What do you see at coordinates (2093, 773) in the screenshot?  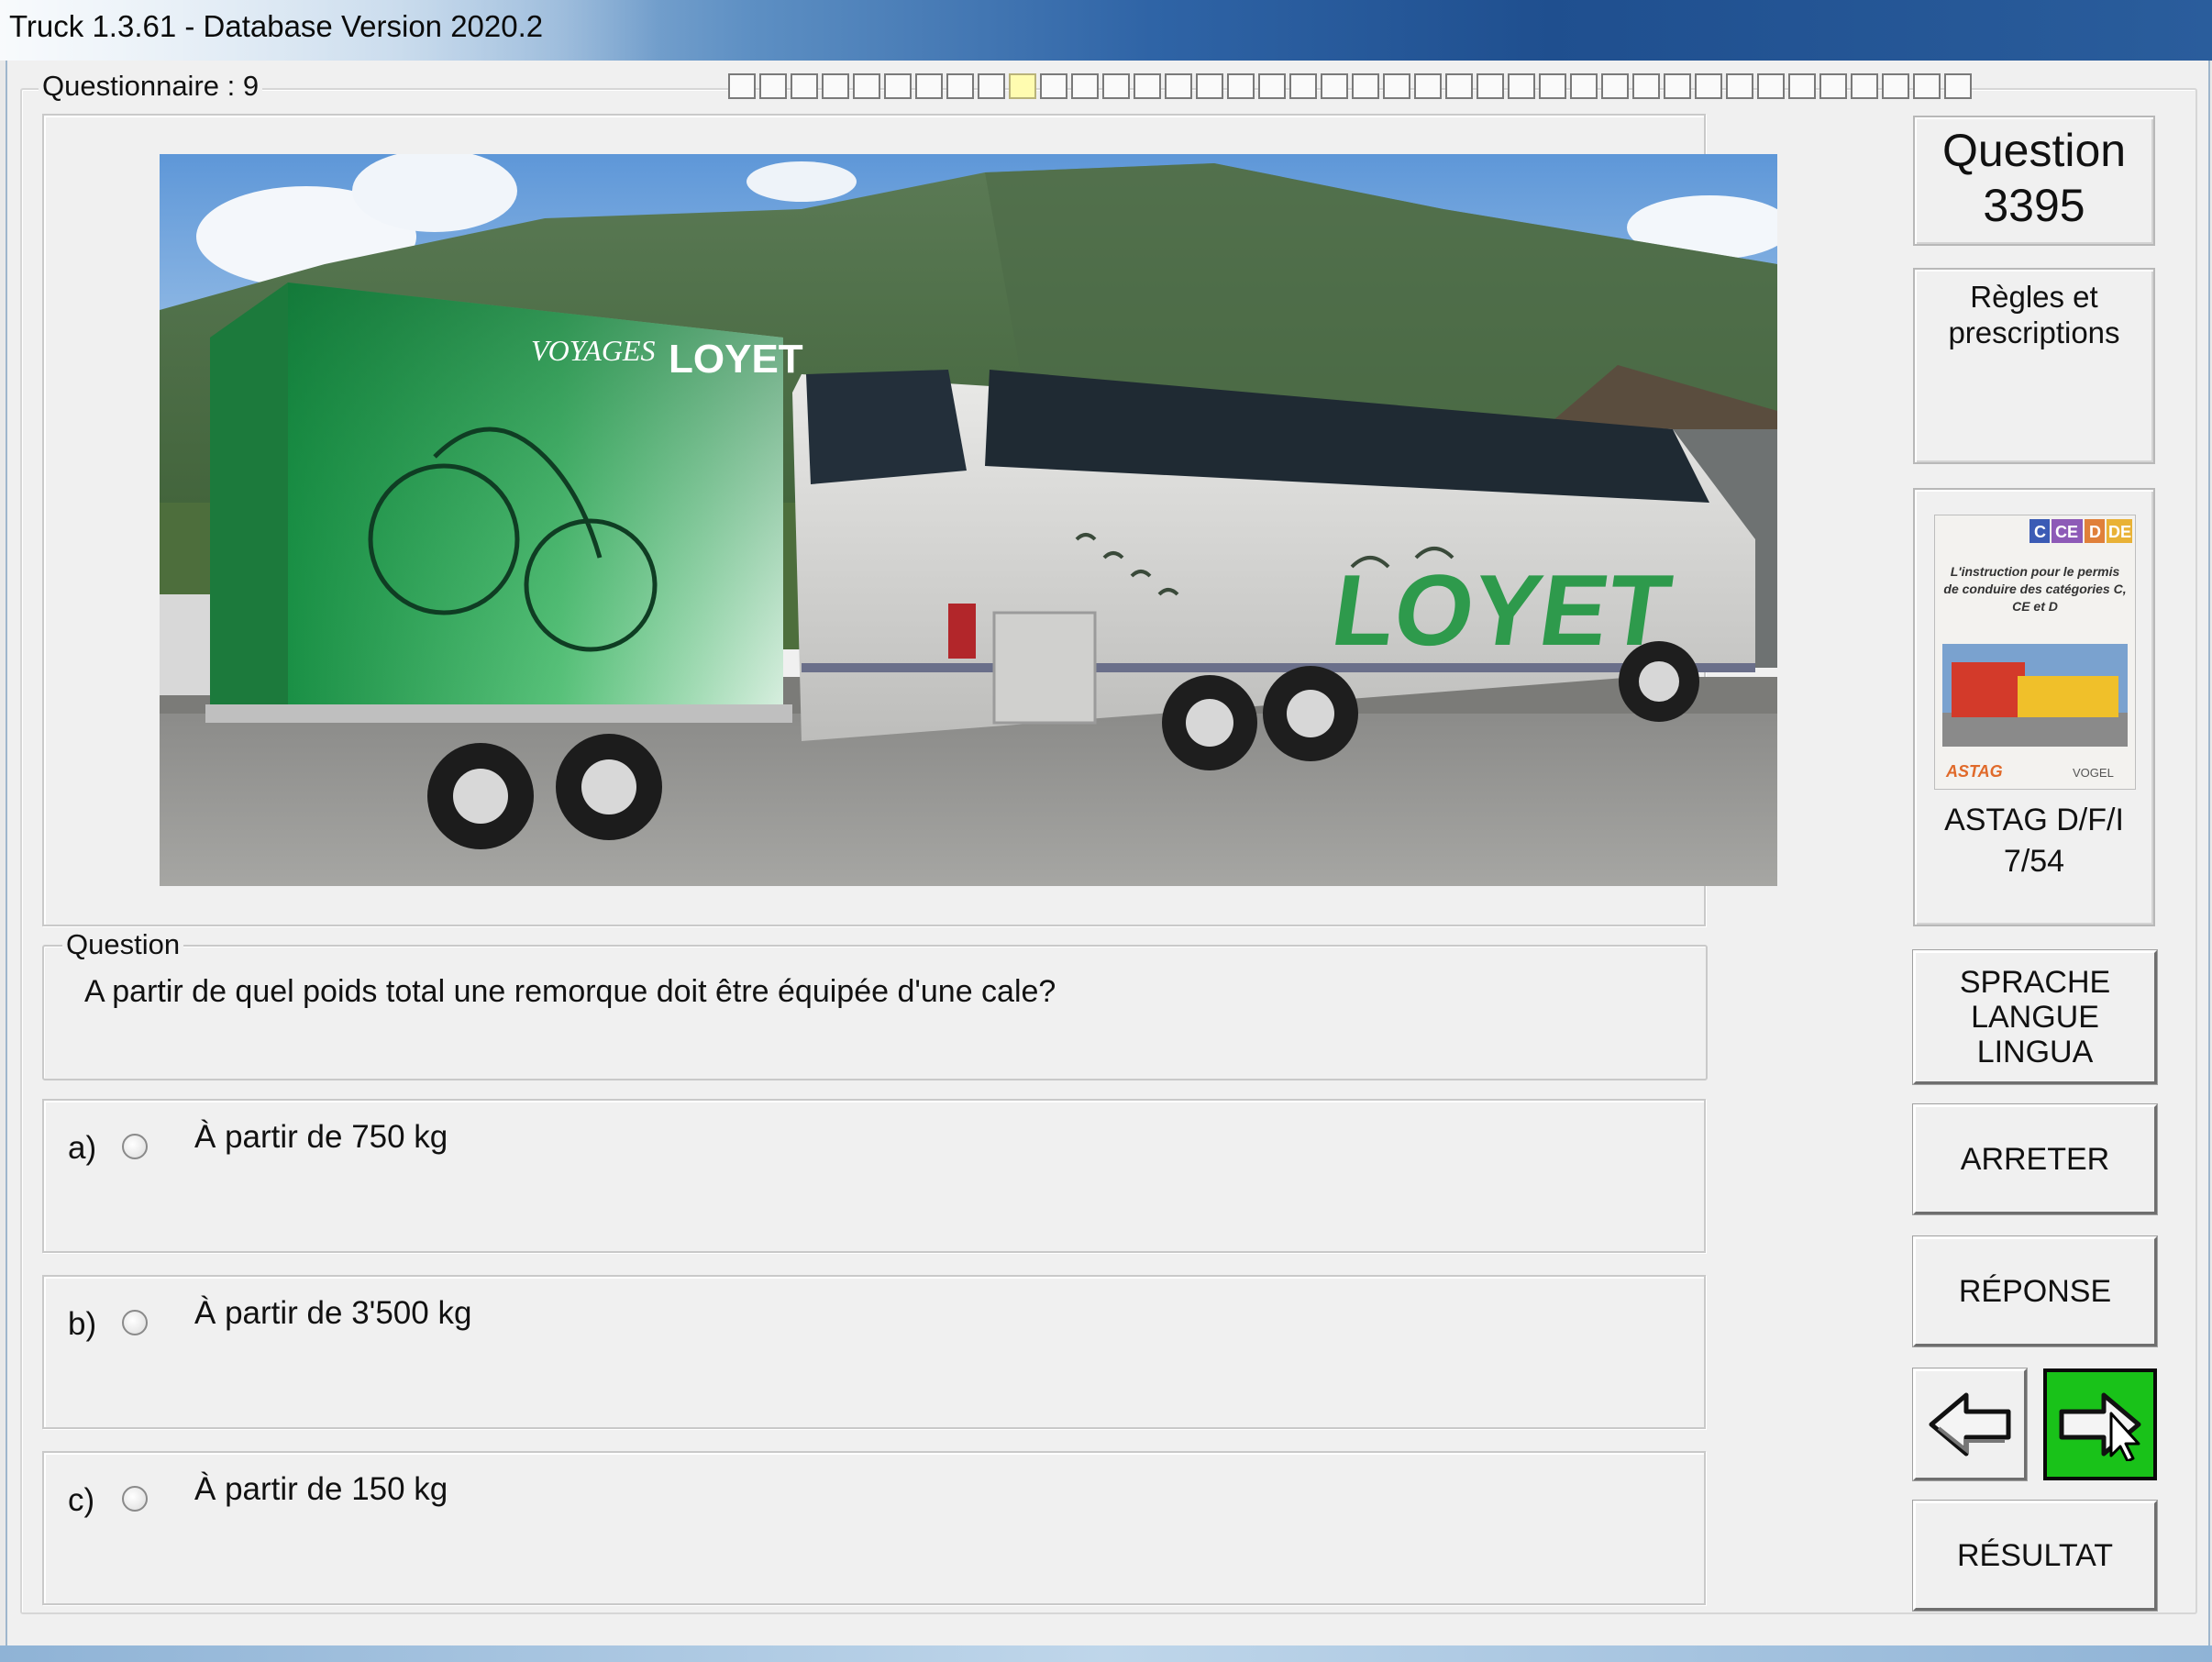 I see `book-logo-right: VOGEL` at bounding box center [2093, 773].